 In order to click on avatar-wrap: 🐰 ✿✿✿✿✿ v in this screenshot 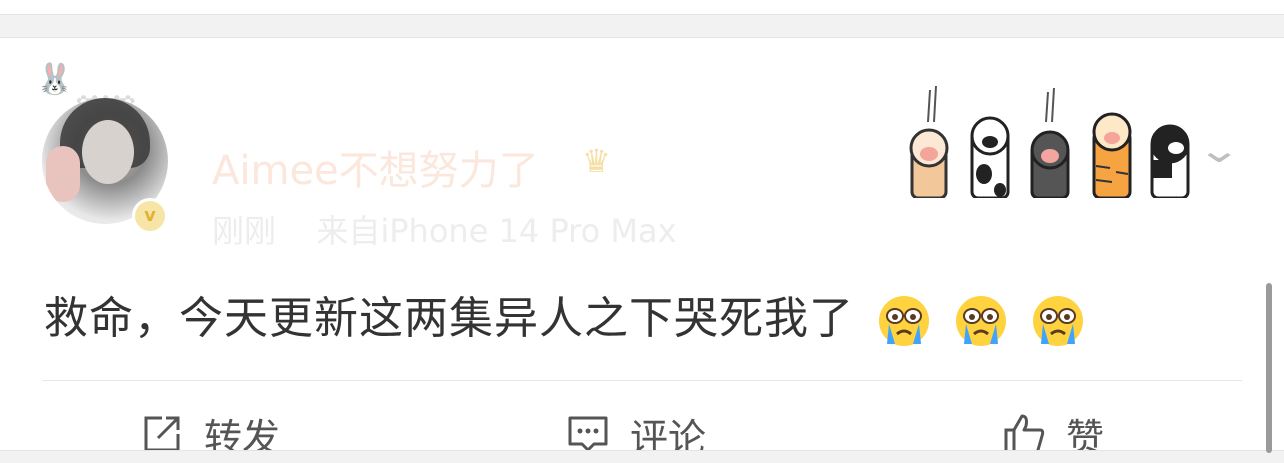, I will do `click(106, 148)`.